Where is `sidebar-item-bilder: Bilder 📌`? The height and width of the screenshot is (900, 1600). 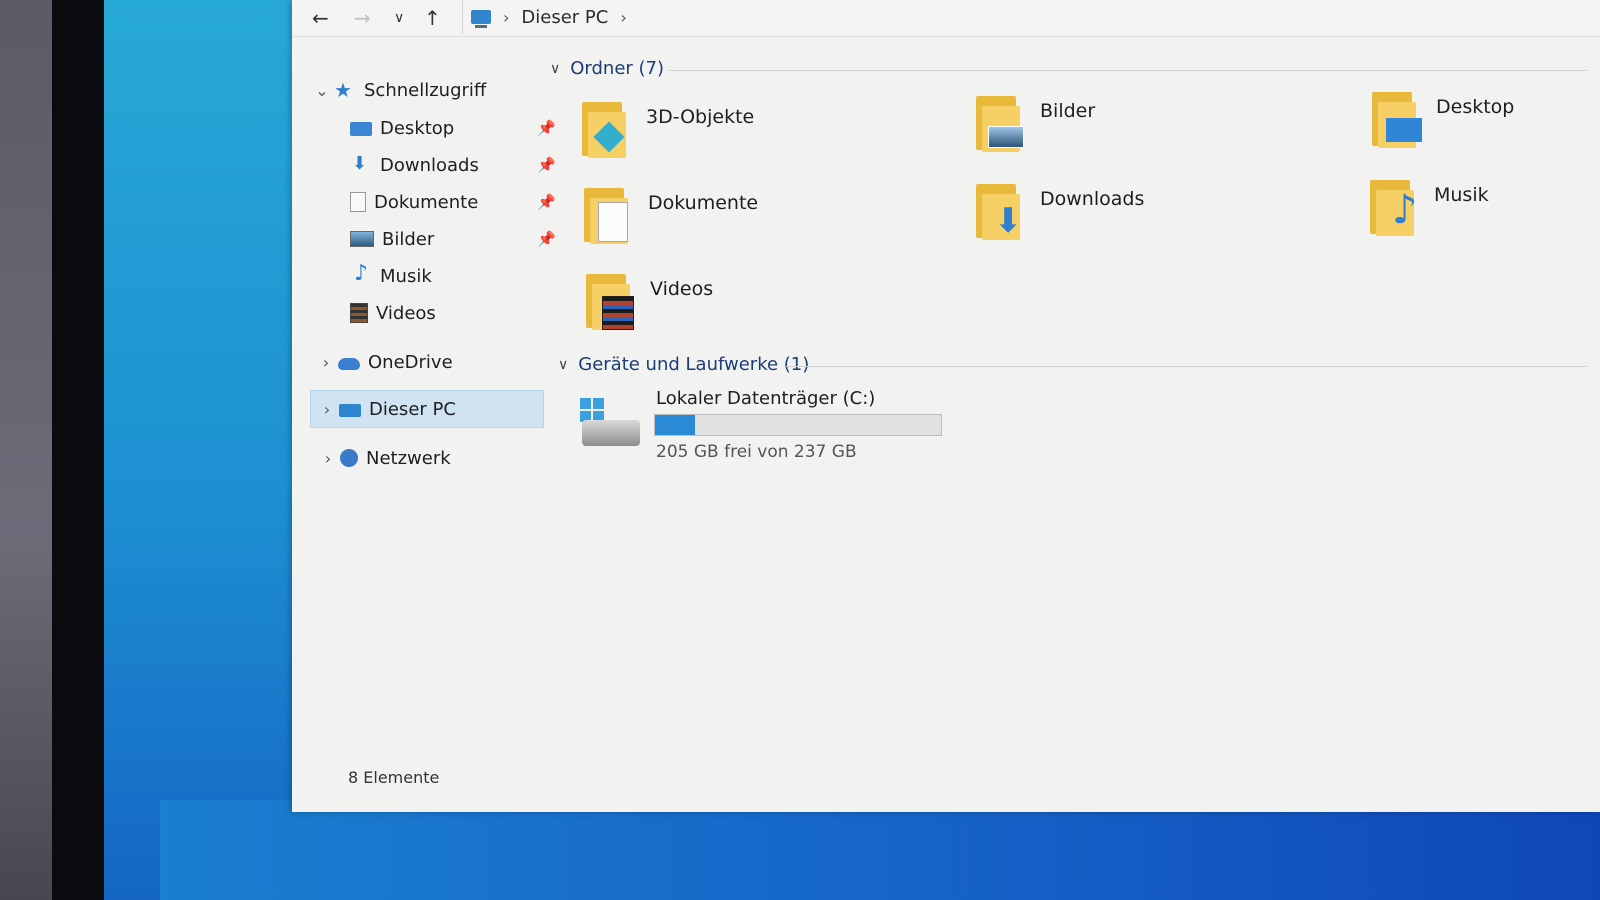
sidebar-item-bilder: Bilder 📌 is located at coordinates (438, 239).